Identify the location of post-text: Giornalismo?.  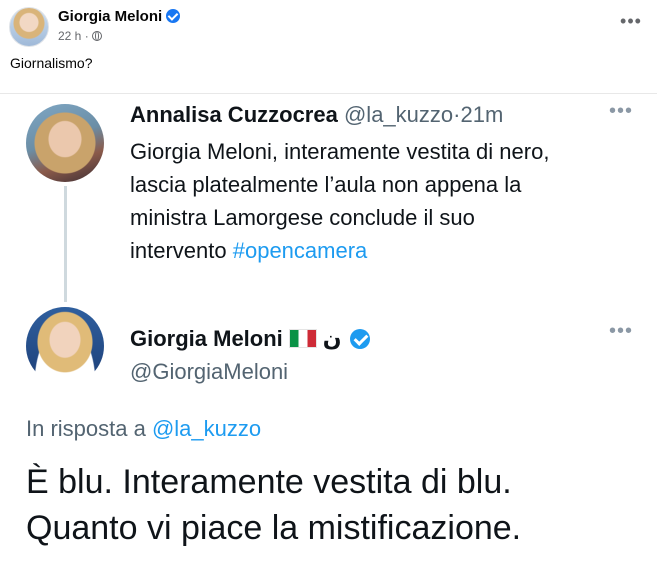
(51, 63).